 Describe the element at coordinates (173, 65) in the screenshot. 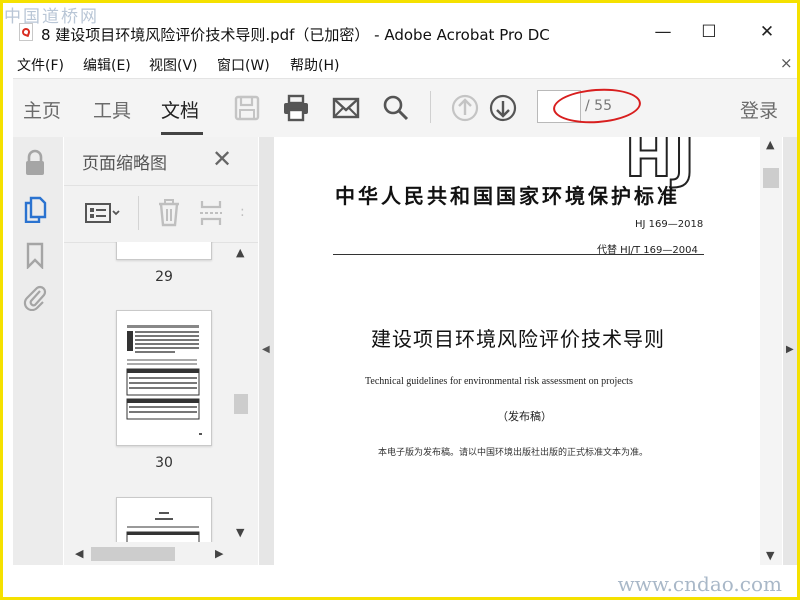

I see `menu-view: 视图(V)` at that location.